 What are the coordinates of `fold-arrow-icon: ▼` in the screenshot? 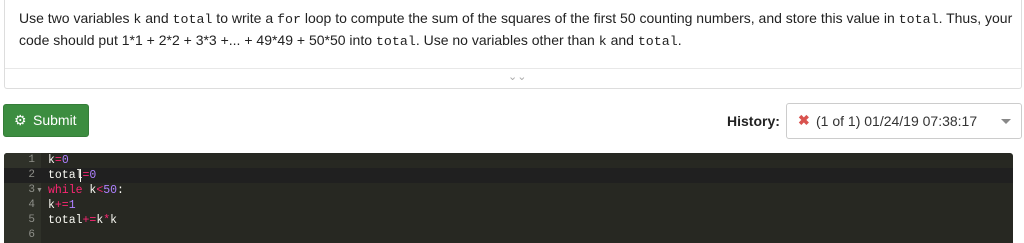 It's located at (39, 190).